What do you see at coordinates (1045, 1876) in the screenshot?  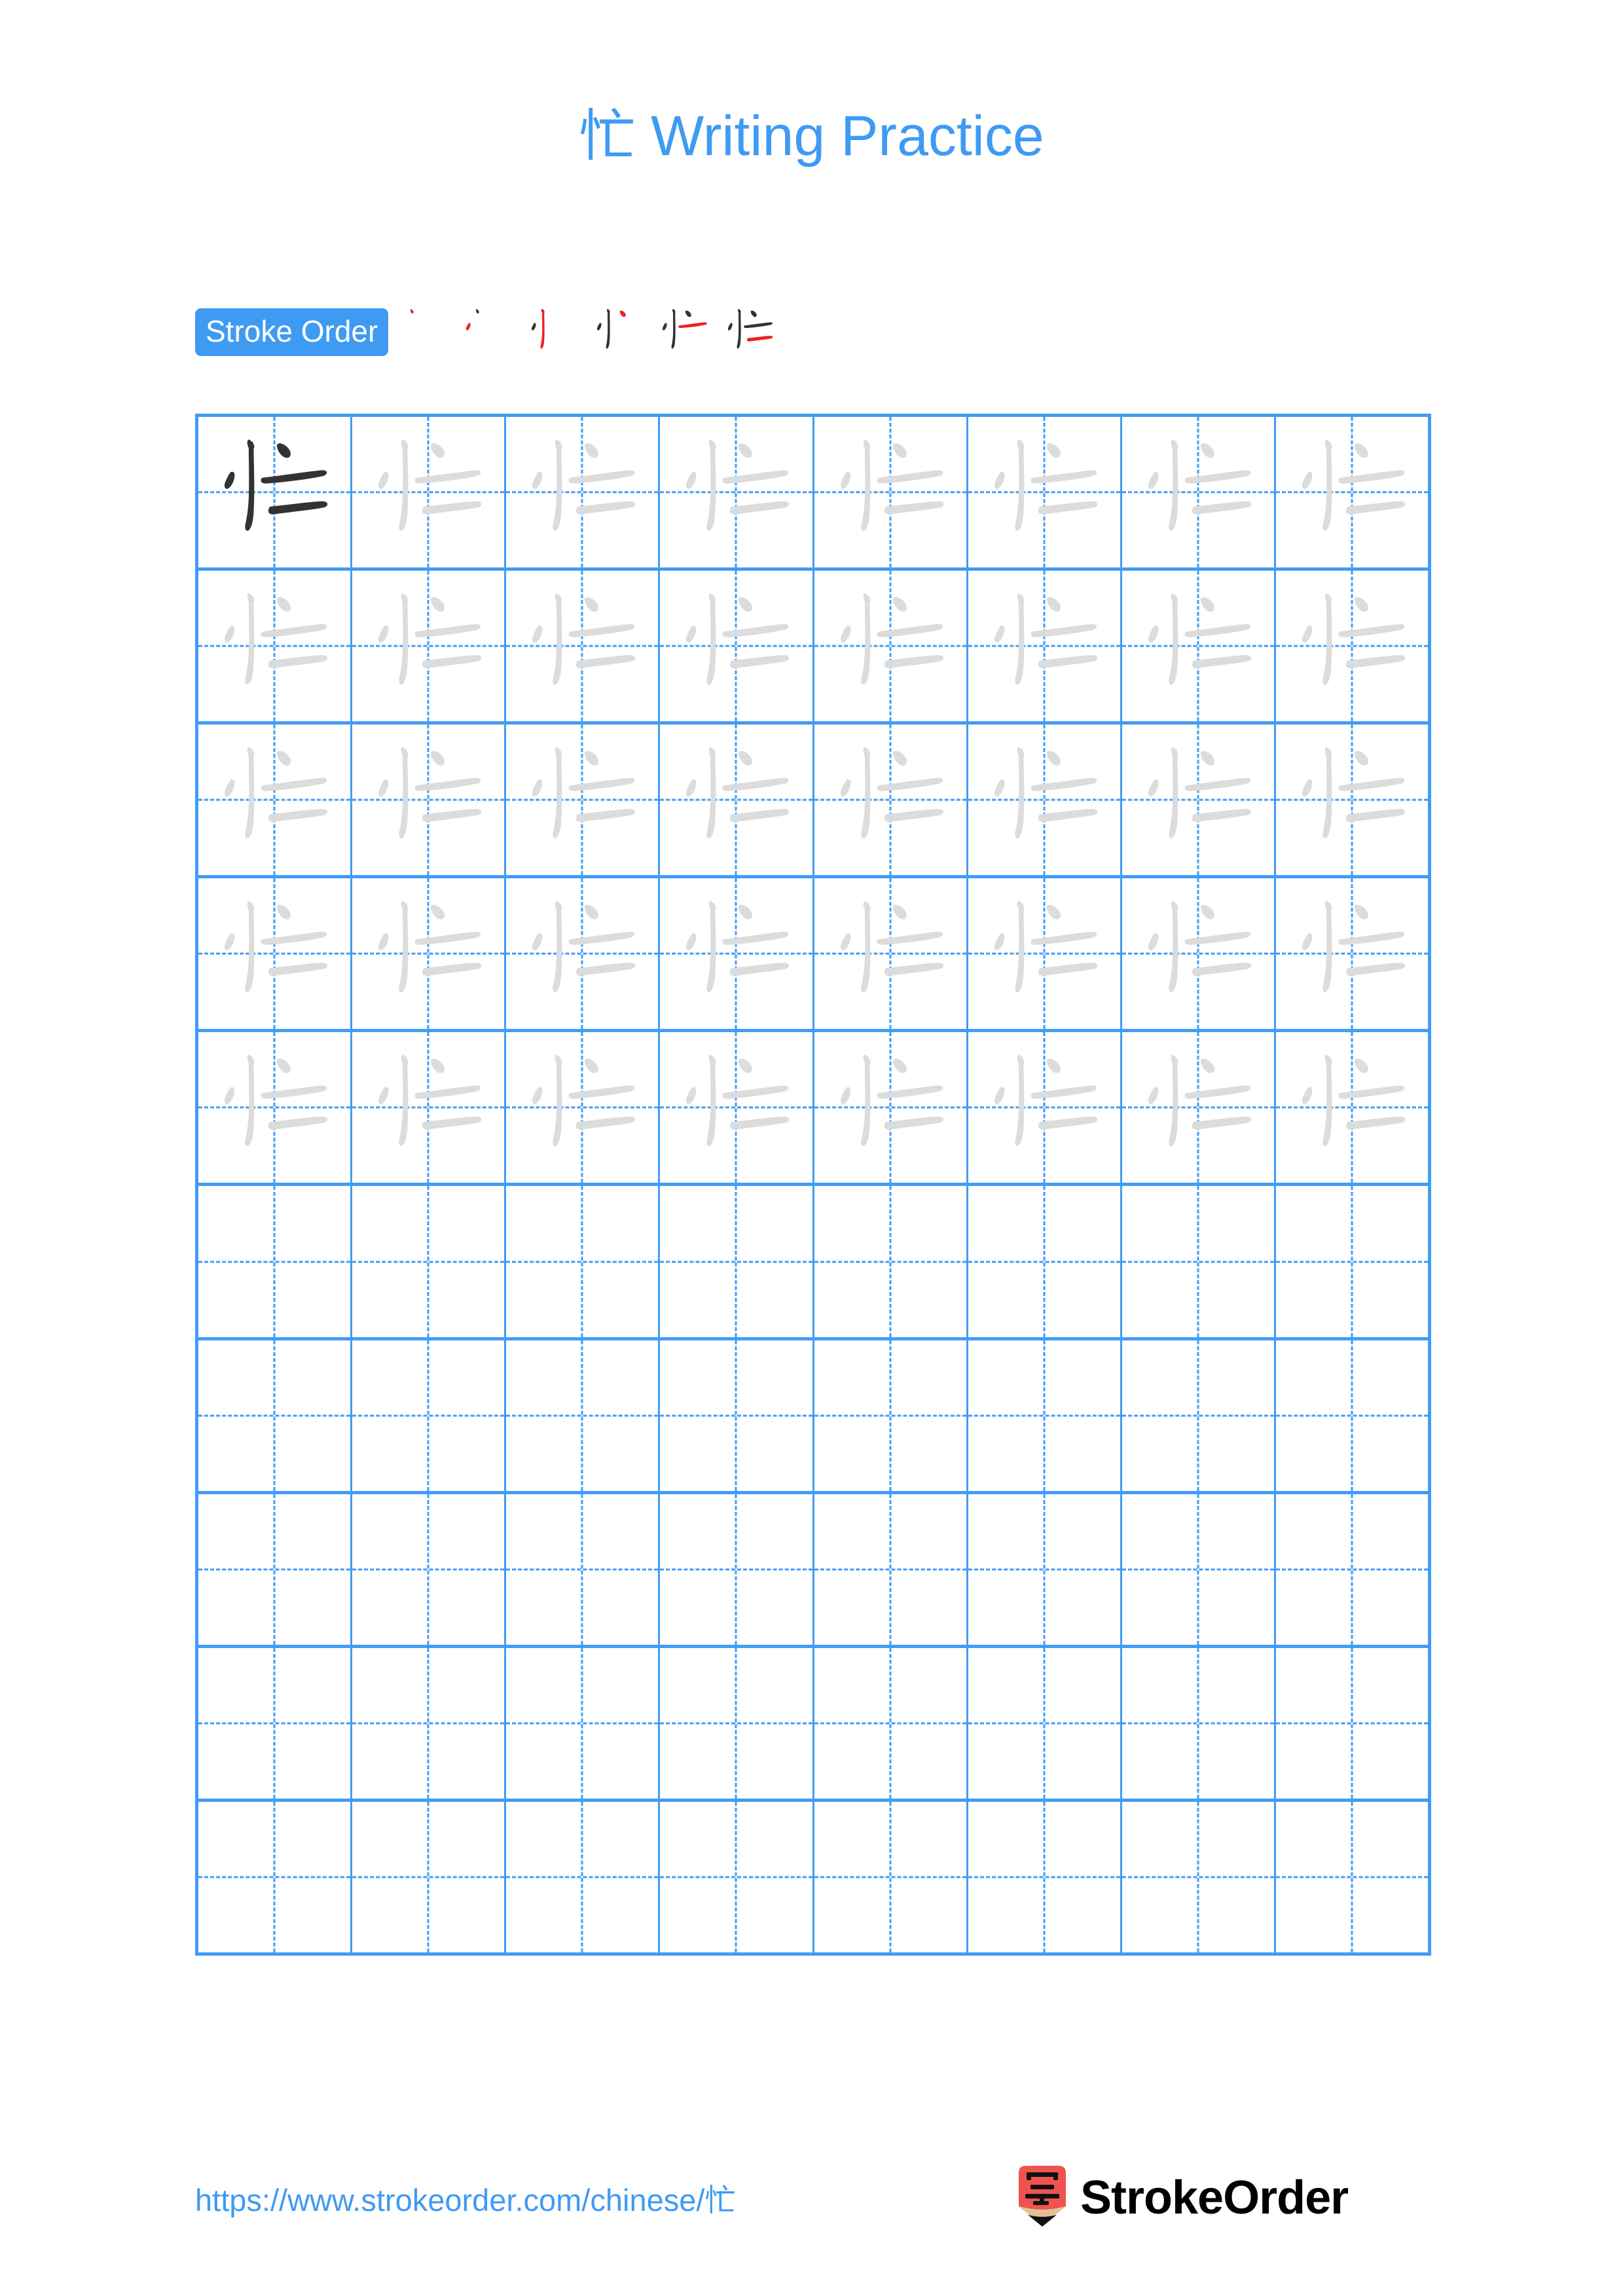 I see `practice-cell-r10-c6` at bounding box center [1045, 1876].